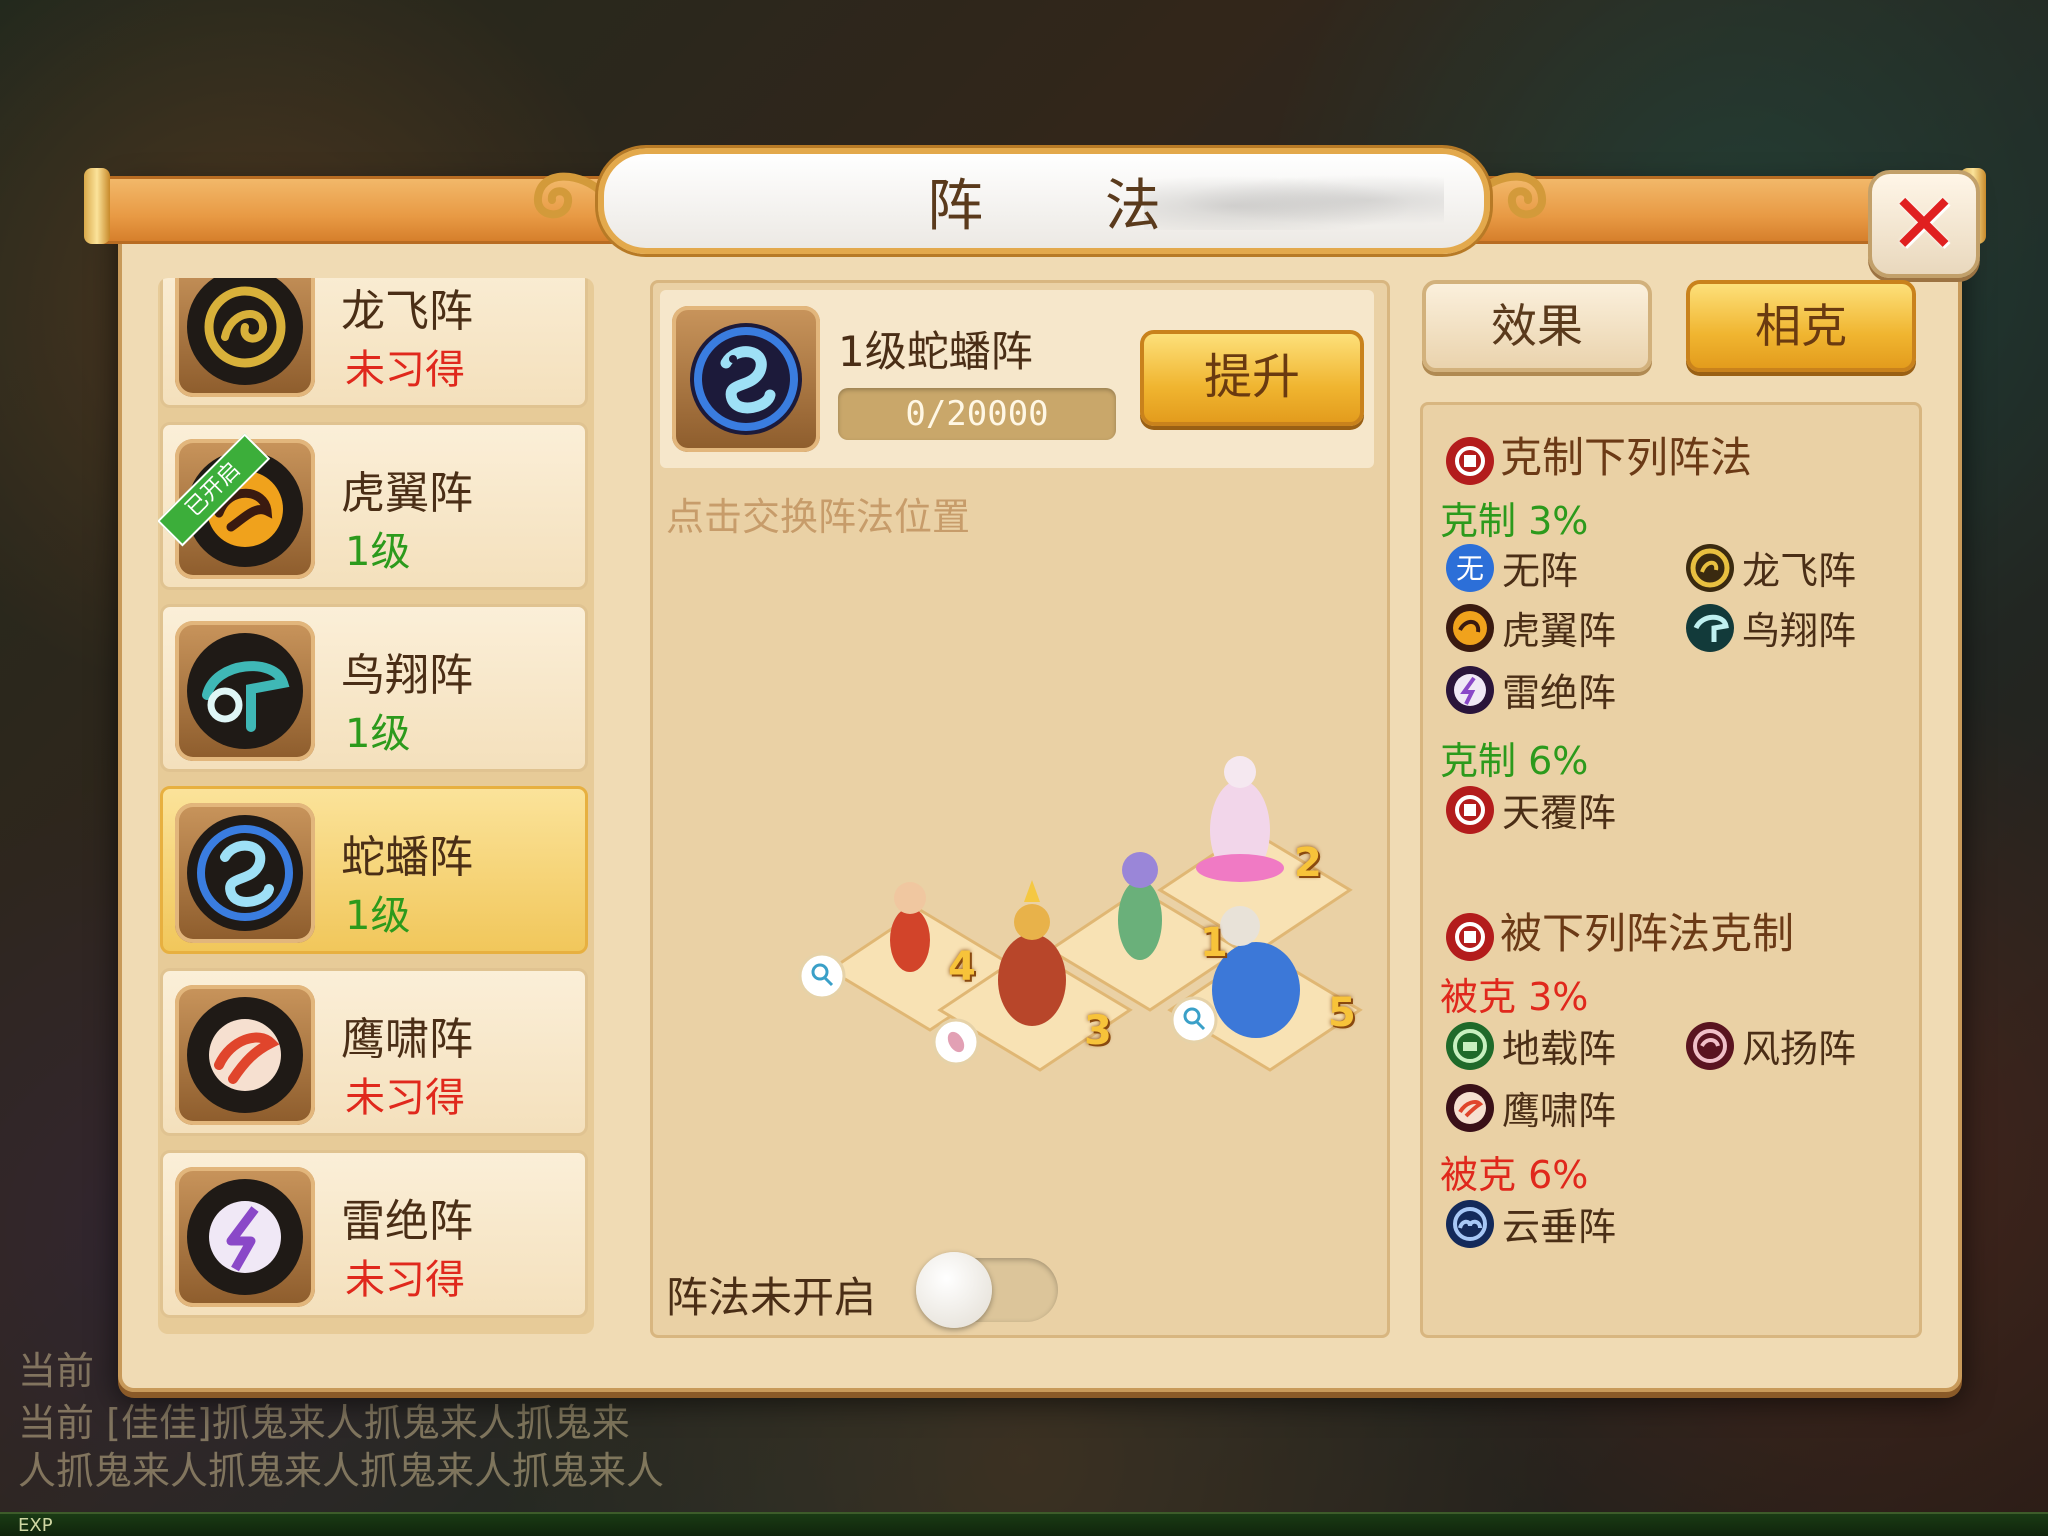 The height and width of the screenshot is (1536, 2048). I want to click on position-number: 4, so click(962, 967).